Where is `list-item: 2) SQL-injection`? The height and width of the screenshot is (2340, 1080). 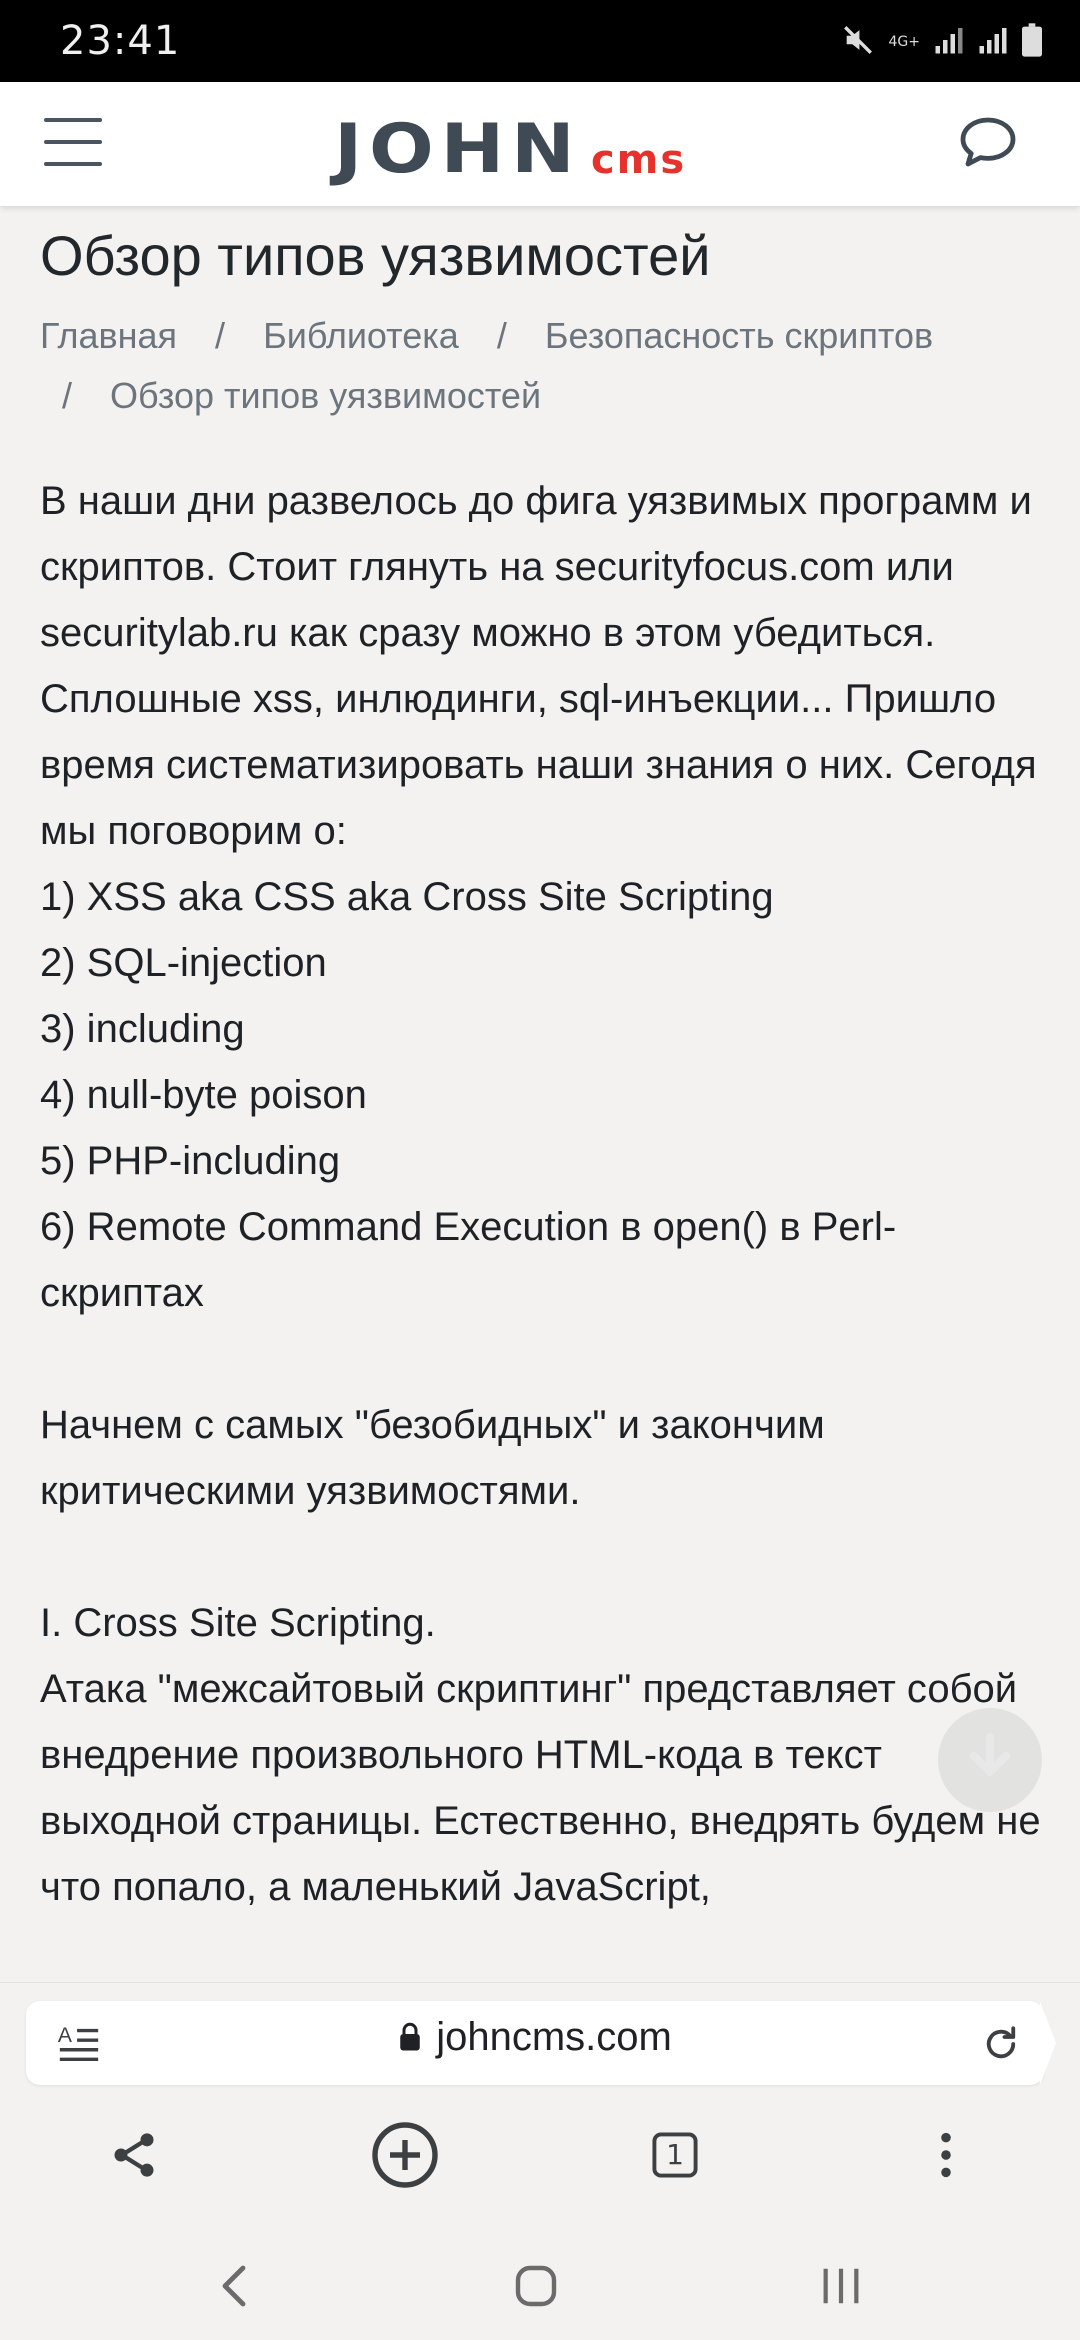
list-item: 2) SQL-injection is located at coordinates (183, 963).